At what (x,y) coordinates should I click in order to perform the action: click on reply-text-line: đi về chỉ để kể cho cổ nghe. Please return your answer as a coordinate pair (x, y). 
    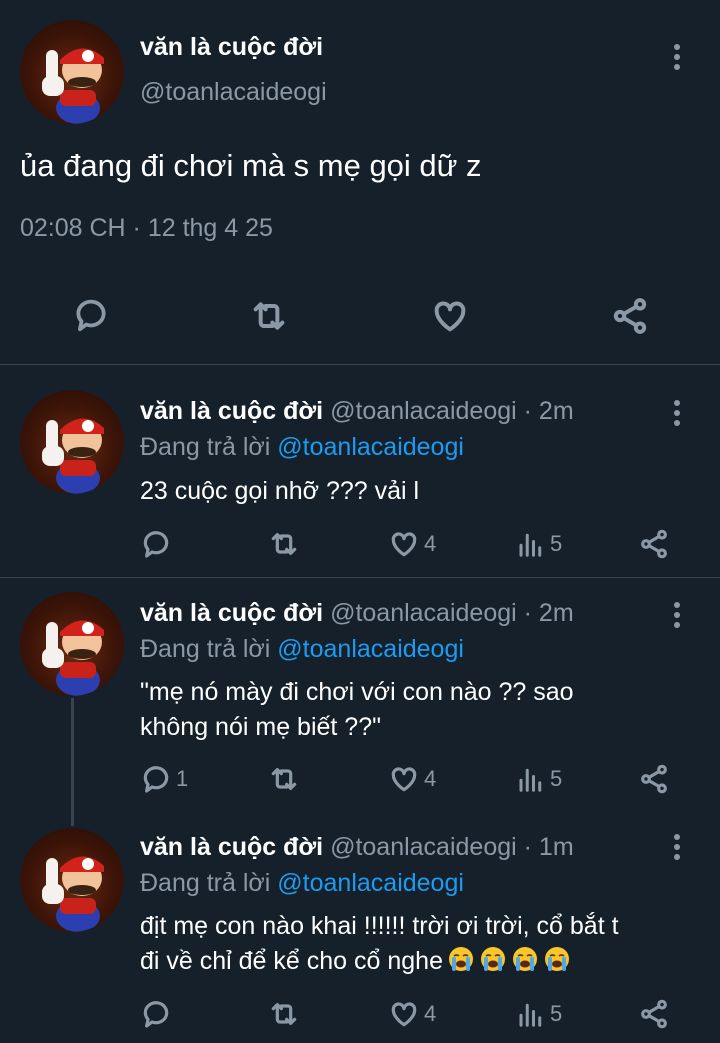
    Looking at the image, I should click on (291, 961).